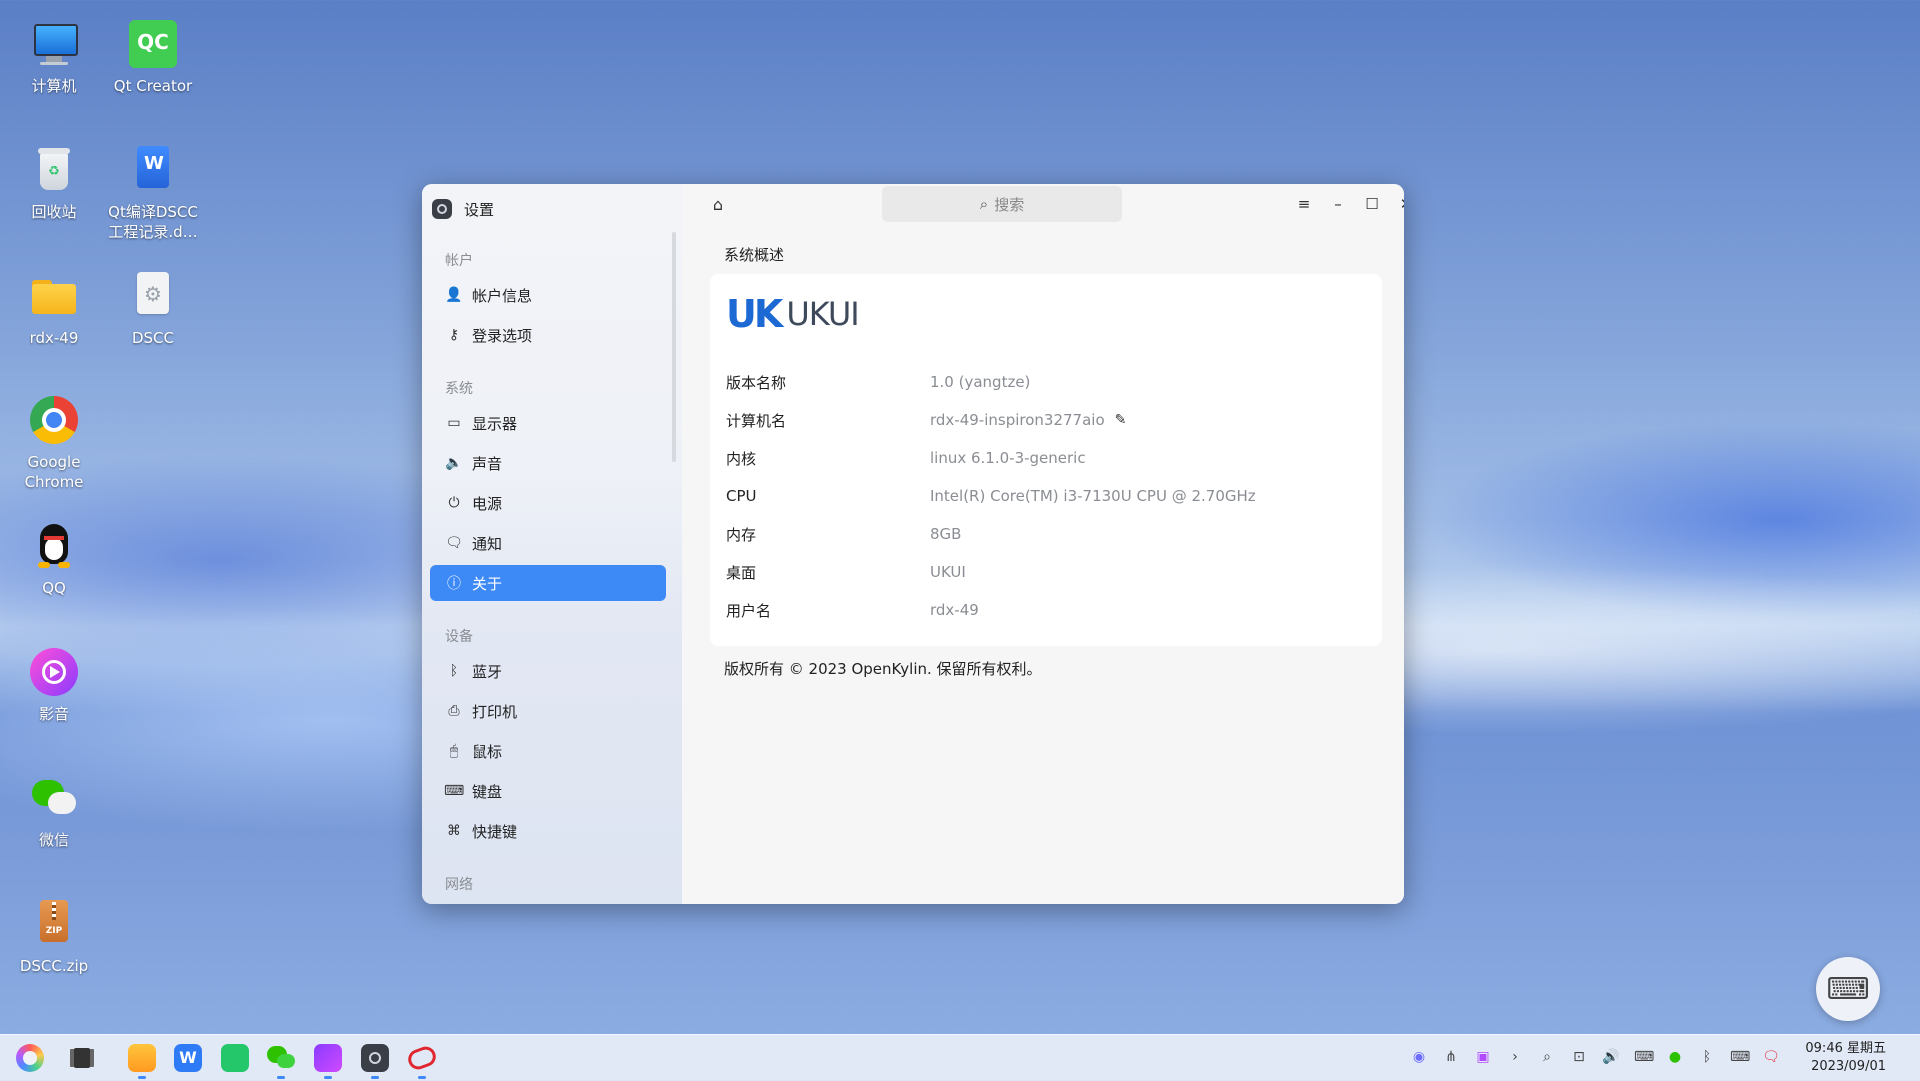 Image resolution: width=1920 pixels, height=1081 pixels. I want to click on sidebar-item-about: ⓘ 关于, so click(548, 583).